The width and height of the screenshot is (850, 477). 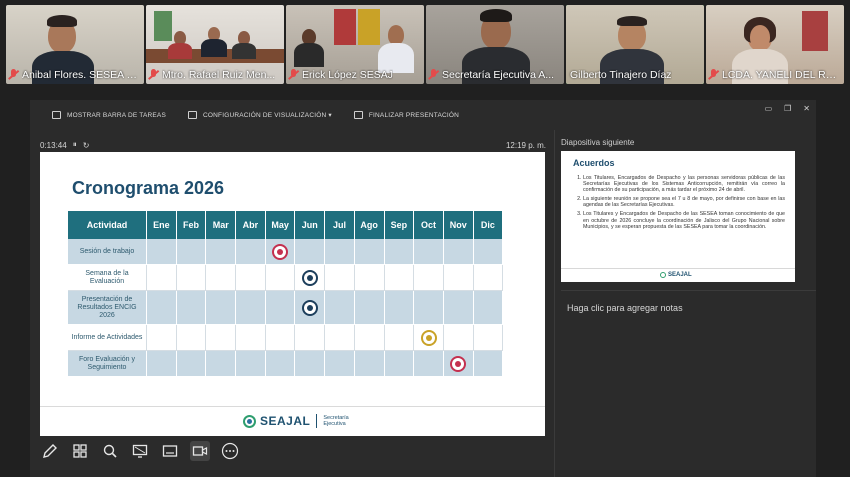 I want to click on reset-timer-icon: ↻, so click(x=86, y=145).